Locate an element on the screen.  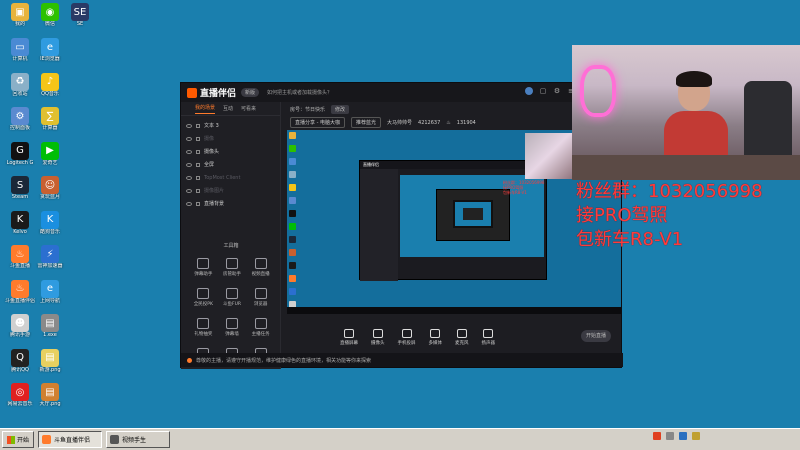
room-title: 房号：节日快乐 is located at coordinates (308, 109).